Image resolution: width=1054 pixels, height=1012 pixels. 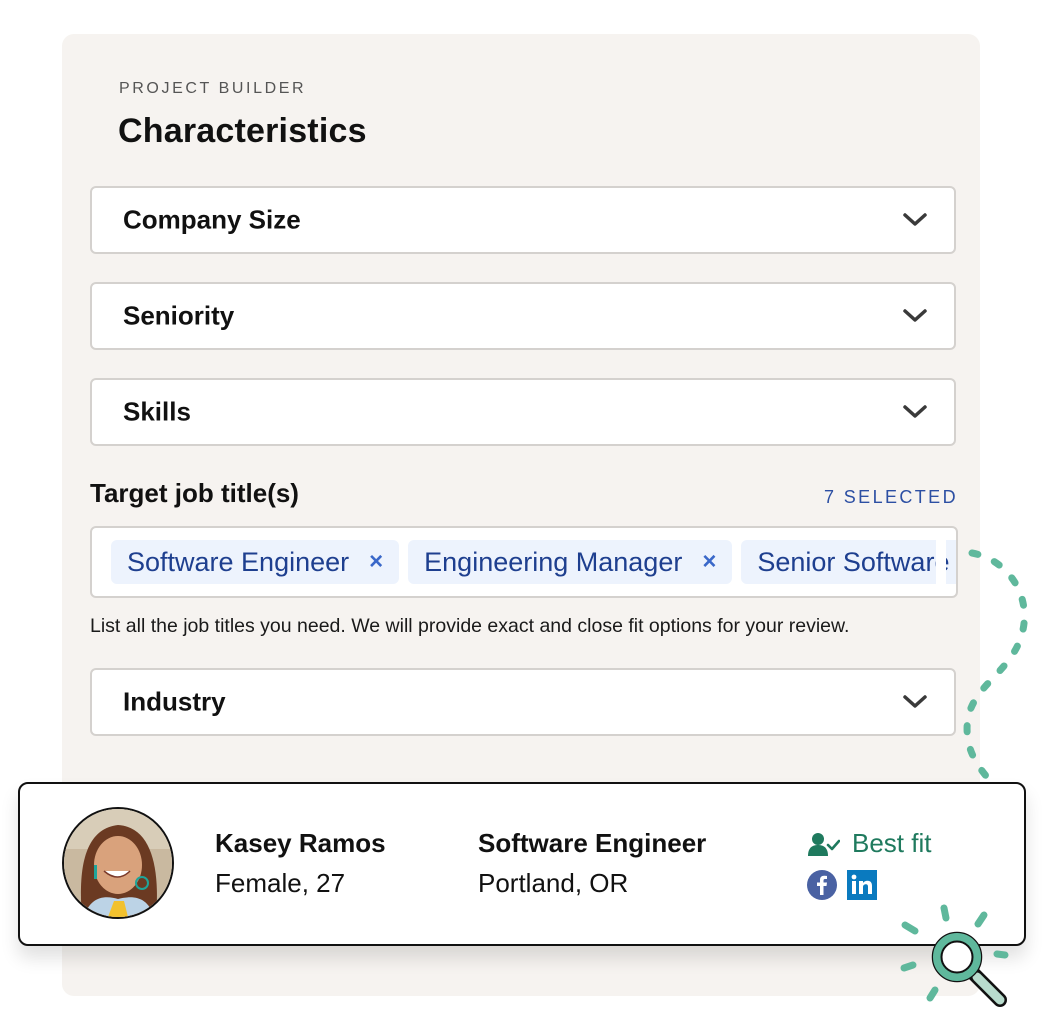 What do you see at coordinates (212, 219) in the screenshot?
I see `dropdown-label: Company Size` at bounding box center [212, 219].